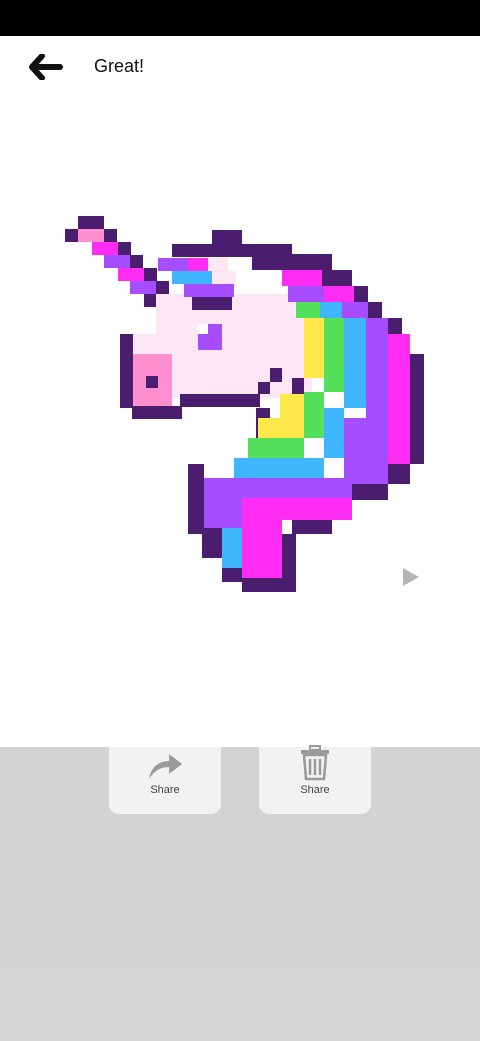  What do you see at coordinates (240, 1004) in the screenshot?
I see `bottom-panel` at bounding box center [240, 1004].